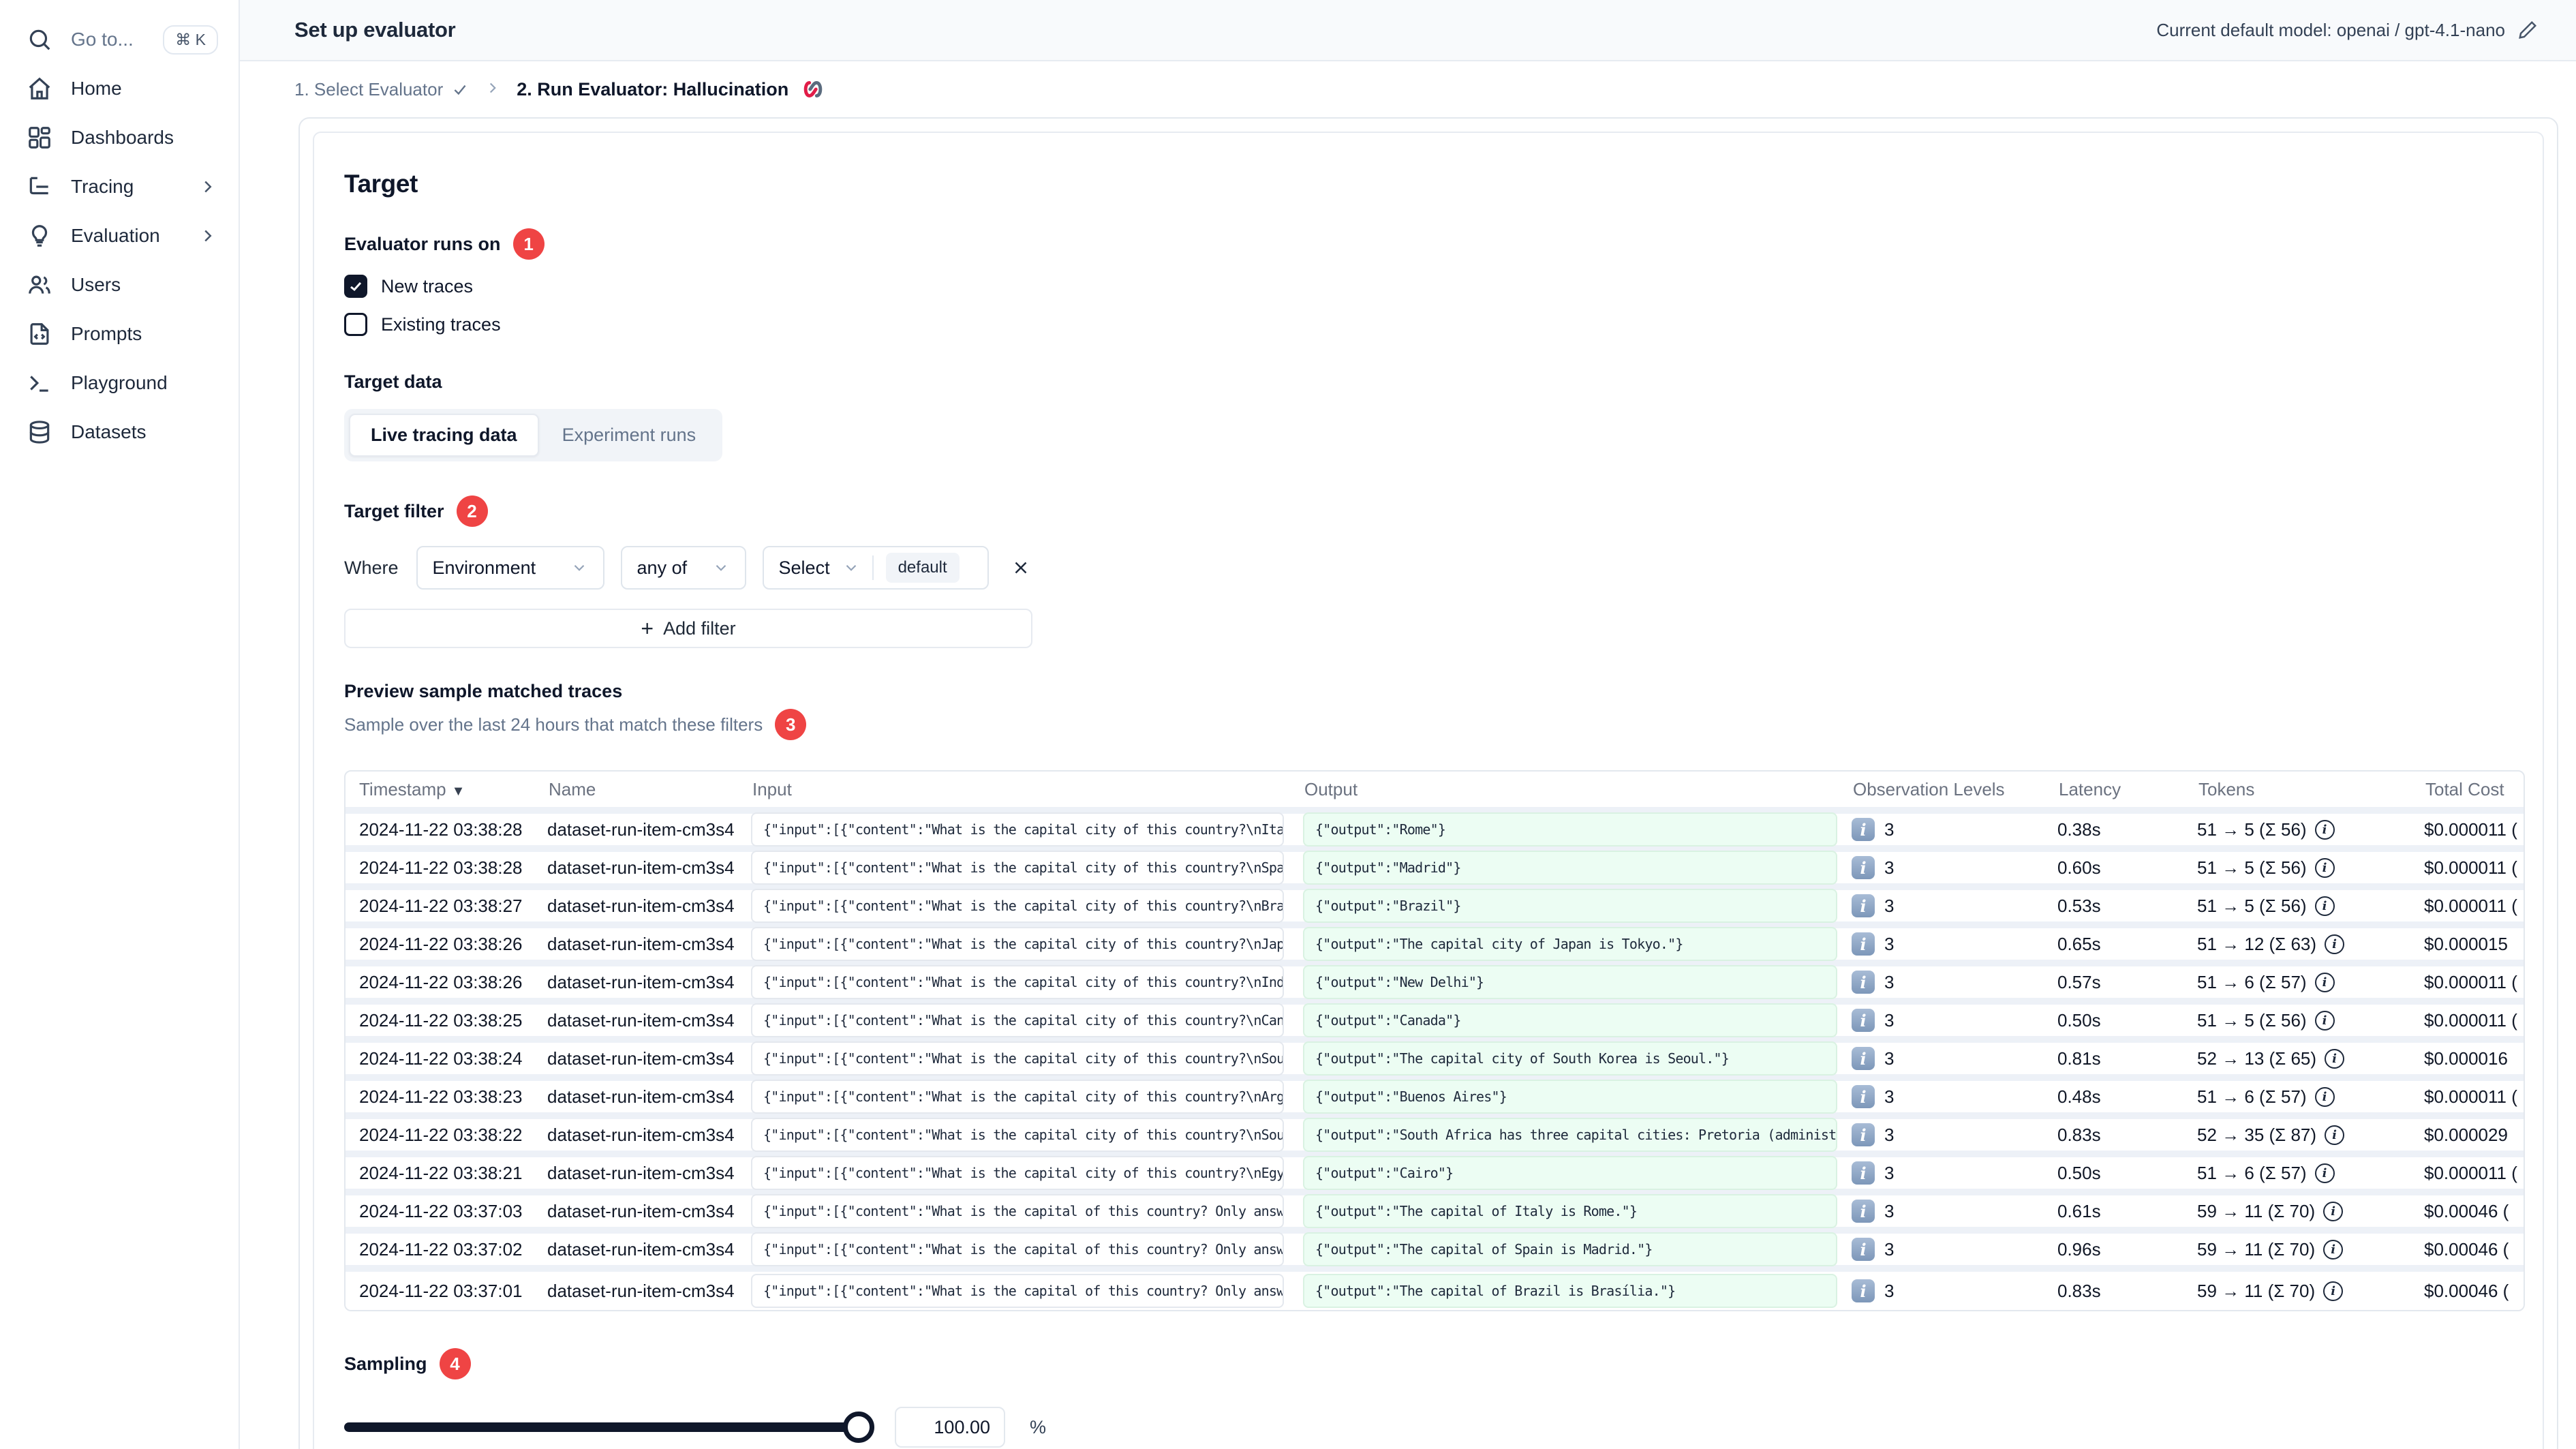 This screenshot has height=1449, width=2576. I want to click on sidebar-item: Prompts, so click(119, 334).